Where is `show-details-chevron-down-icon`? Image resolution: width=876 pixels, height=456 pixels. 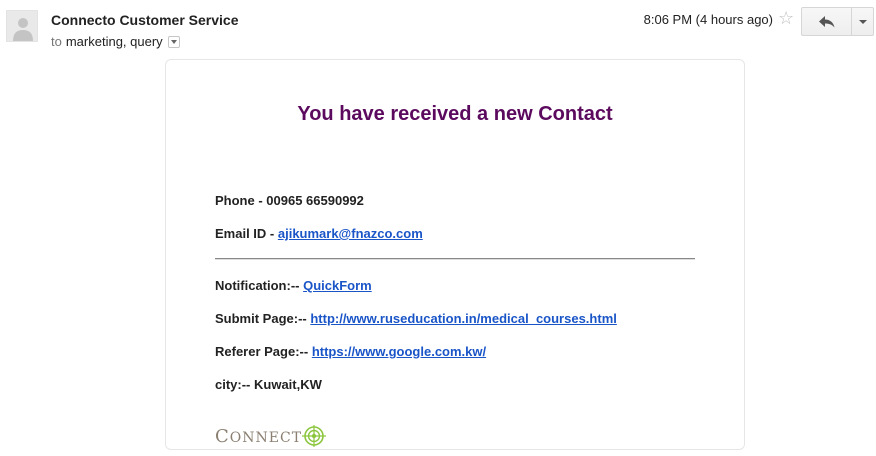 show-details-chevron-down-icon is located at coordinates (173, 41).